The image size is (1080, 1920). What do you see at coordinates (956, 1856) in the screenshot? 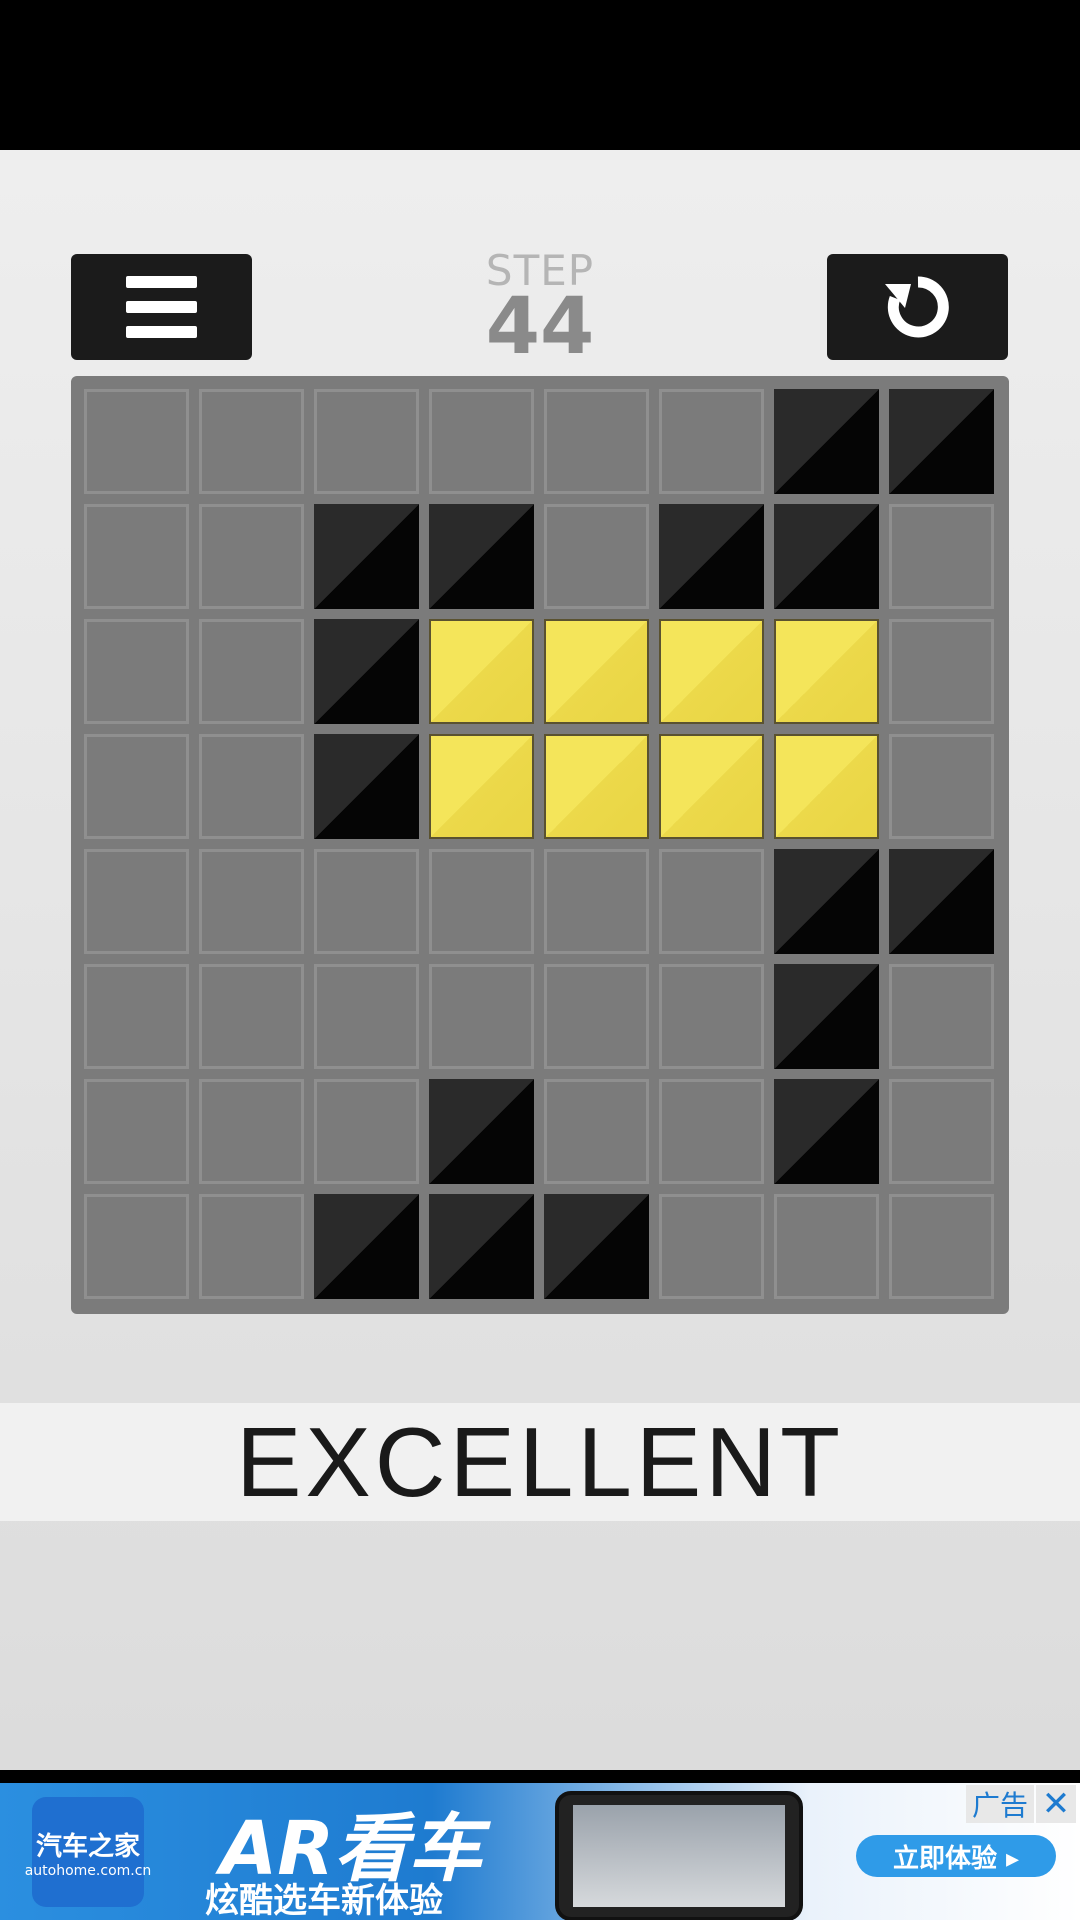
I see `ad-cta-button: 立即体验 ▸` at bounding box center [956, 1856].